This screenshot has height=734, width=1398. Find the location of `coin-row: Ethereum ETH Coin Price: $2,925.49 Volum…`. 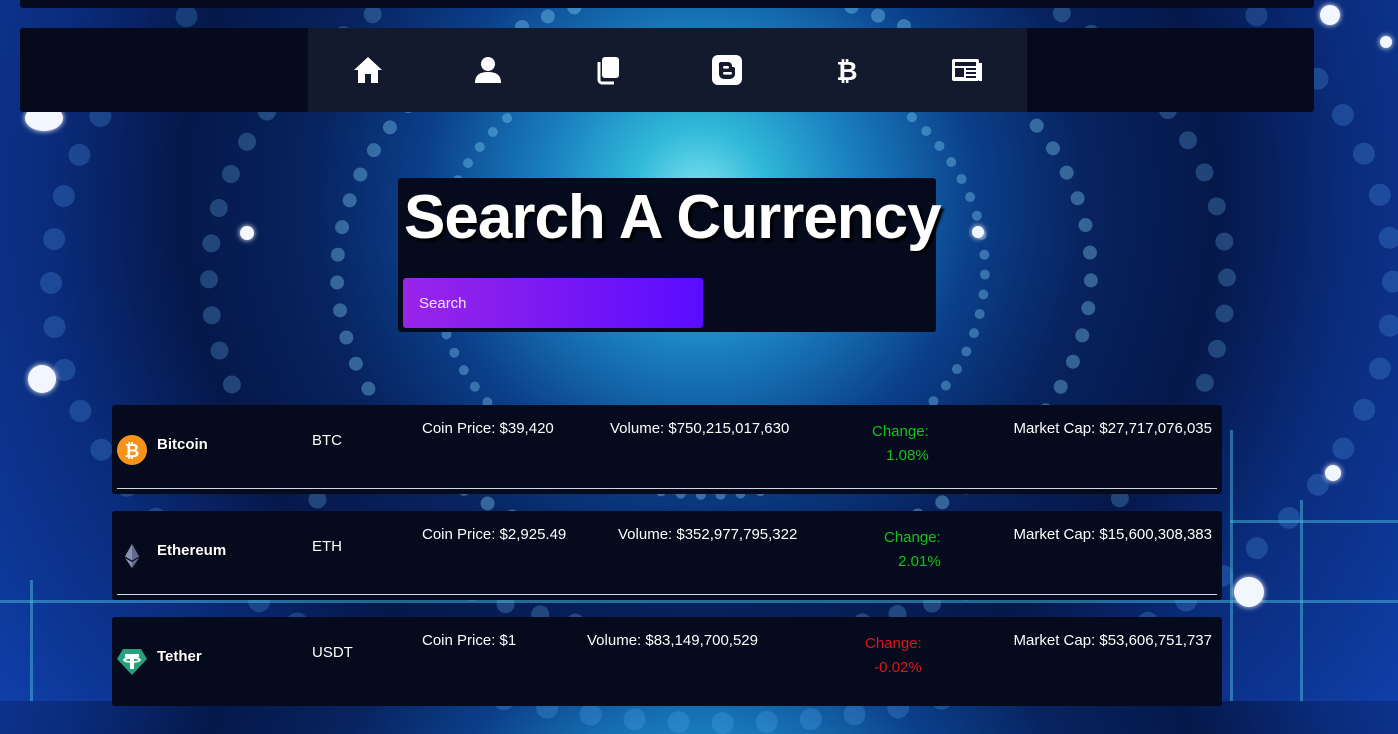

coin-row: Ethereum ETH Coin Price: $2,925.49 Volum… is located at coordinates (667, 555).